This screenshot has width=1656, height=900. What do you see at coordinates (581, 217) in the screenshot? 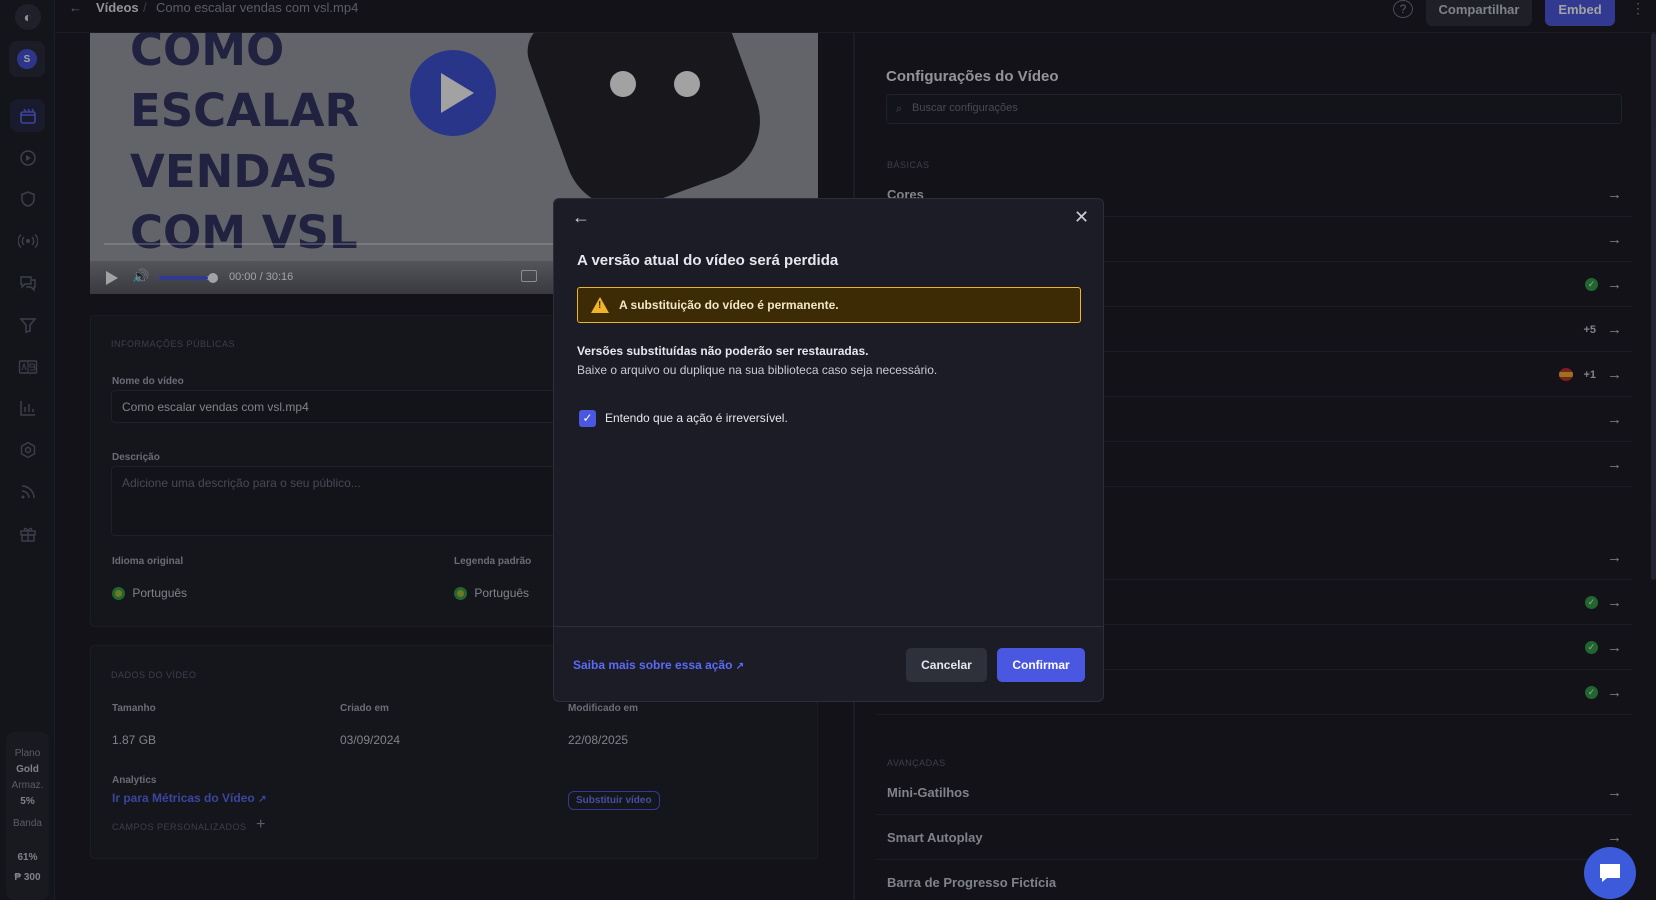
I see `modal-back-icon: ←` at bounding box center [581, 217].